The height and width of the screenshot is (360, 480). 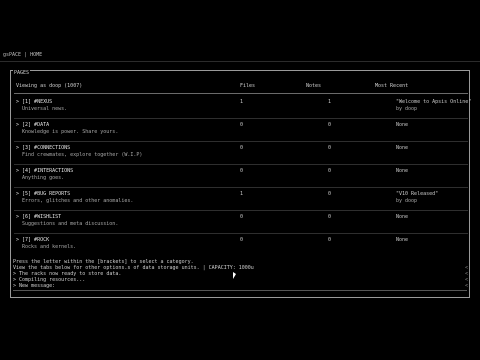 What do you see at coordinates (241, 93) in the screenshot?
I see `header-divider` at bounding box center [241, 93].